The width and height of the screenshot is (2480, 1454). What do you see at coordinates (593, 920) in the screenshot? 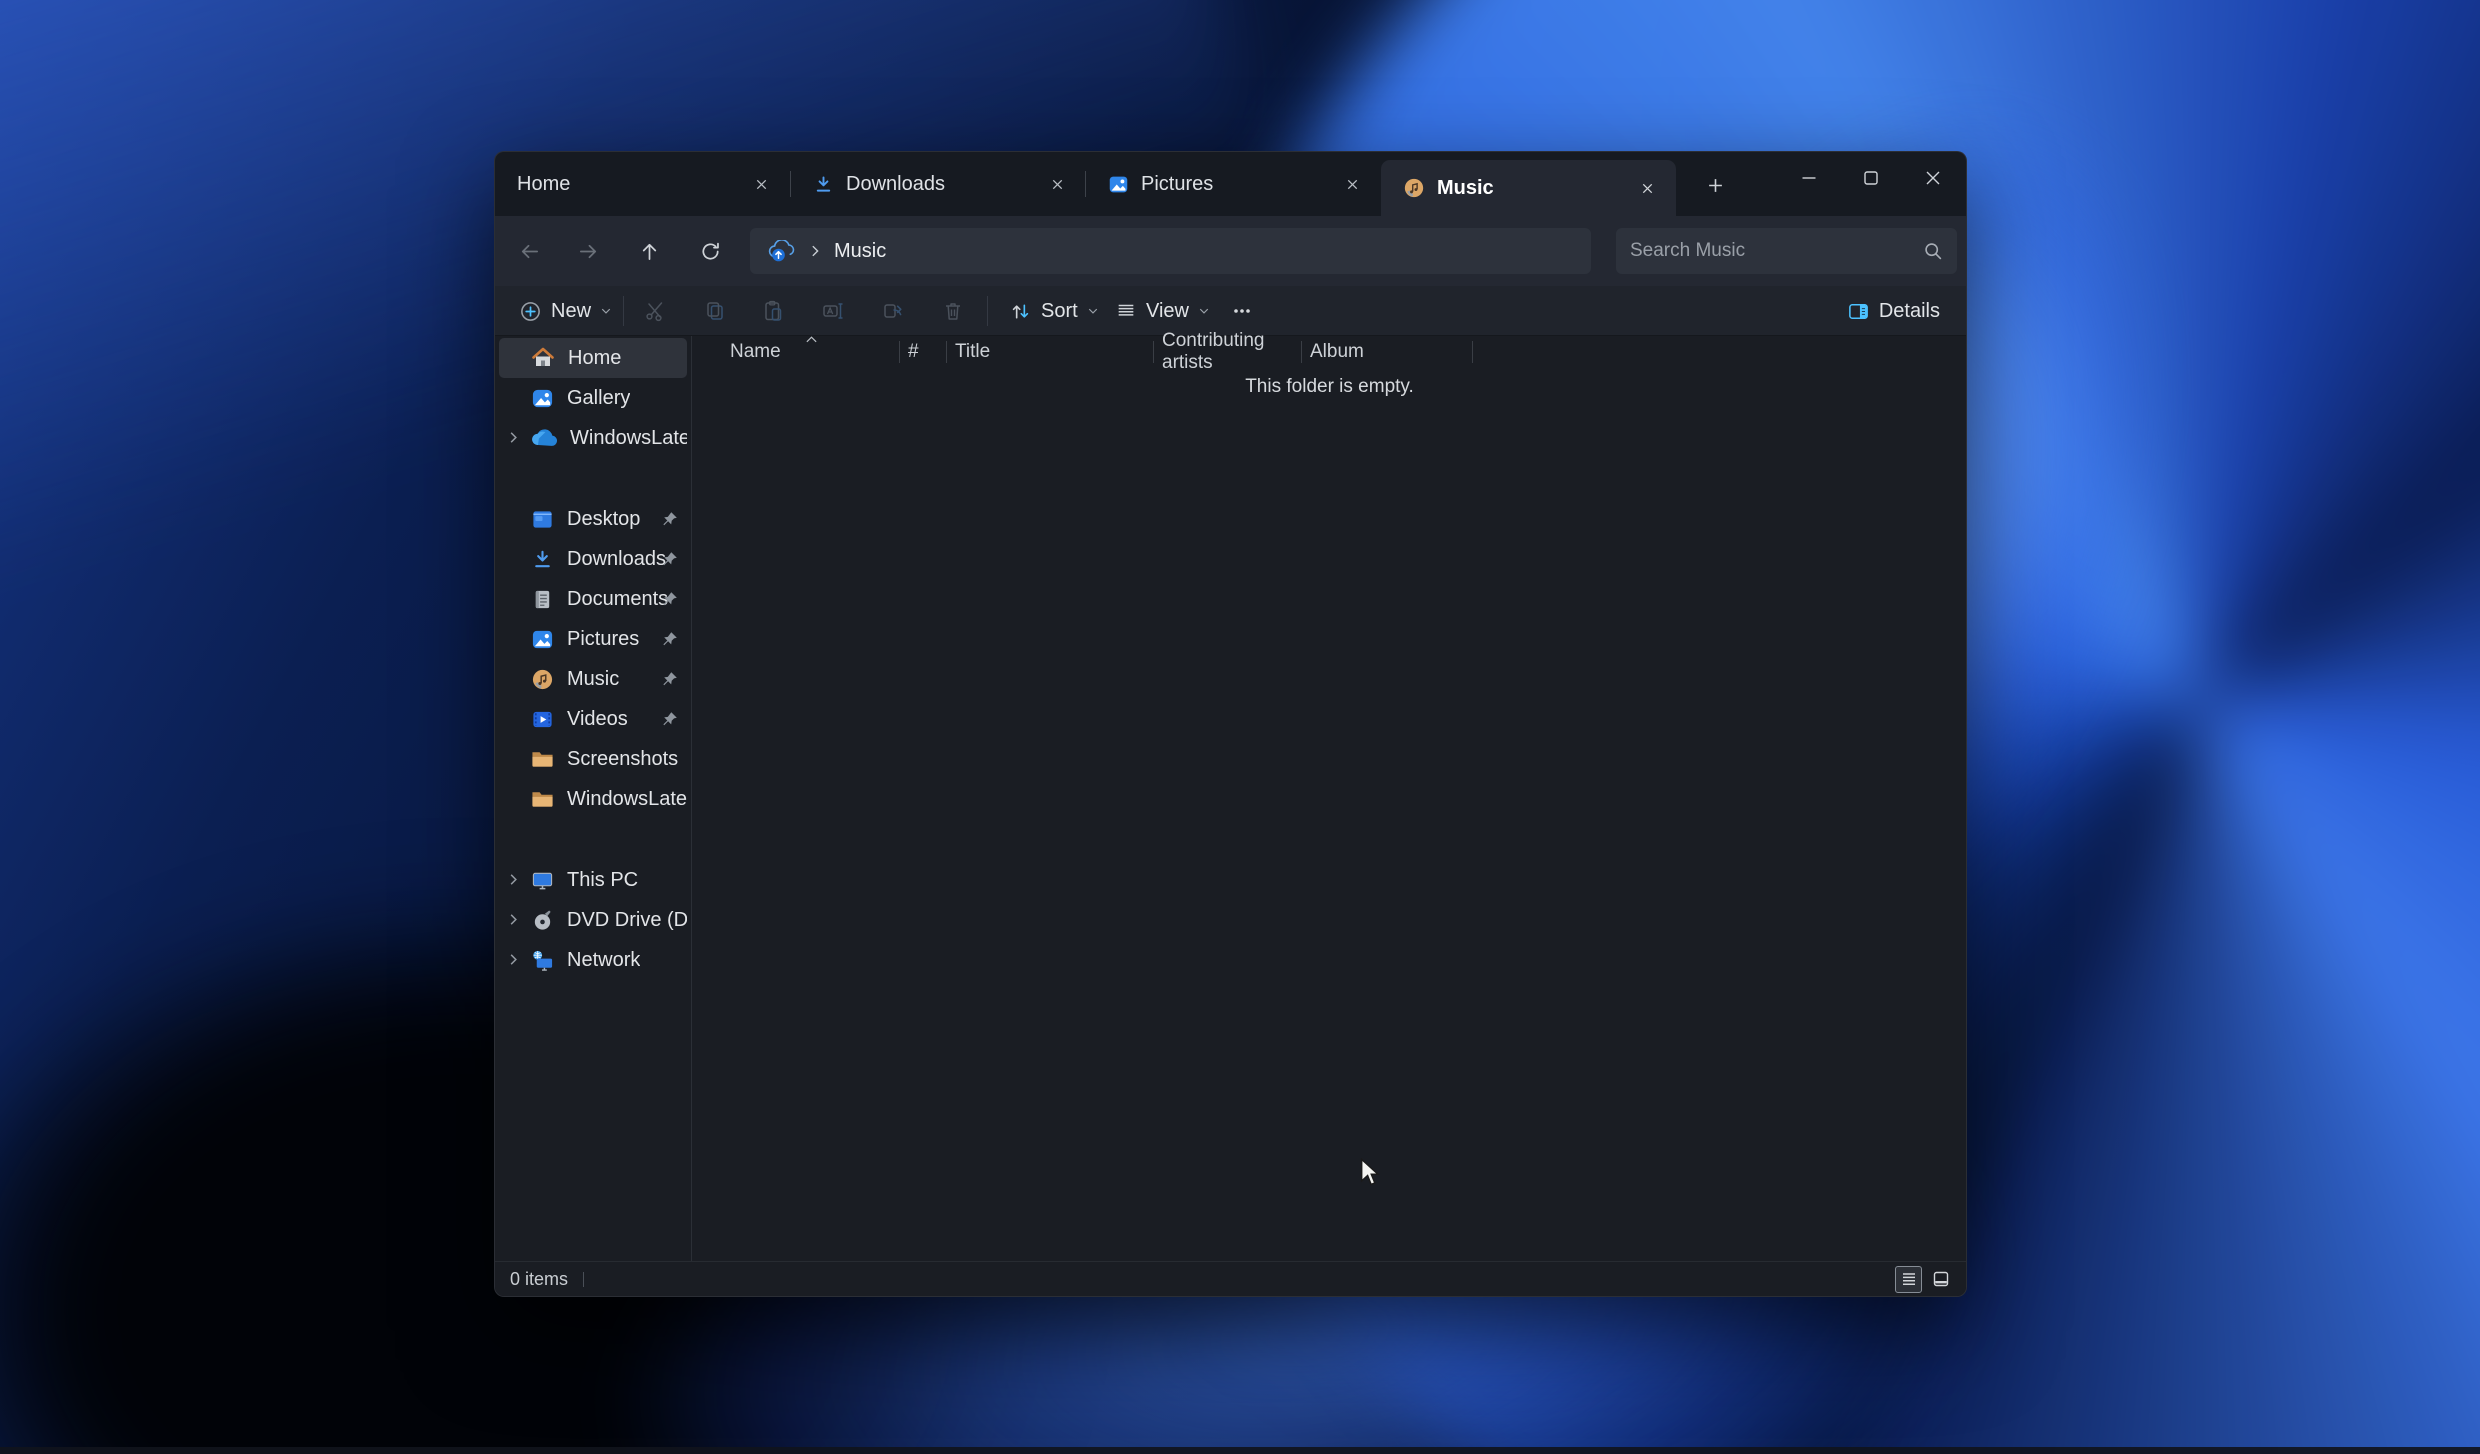
I see `sidebar-item-dvd-drive: DVD Drive (D:) CCC` at bounding box center [593, 920].